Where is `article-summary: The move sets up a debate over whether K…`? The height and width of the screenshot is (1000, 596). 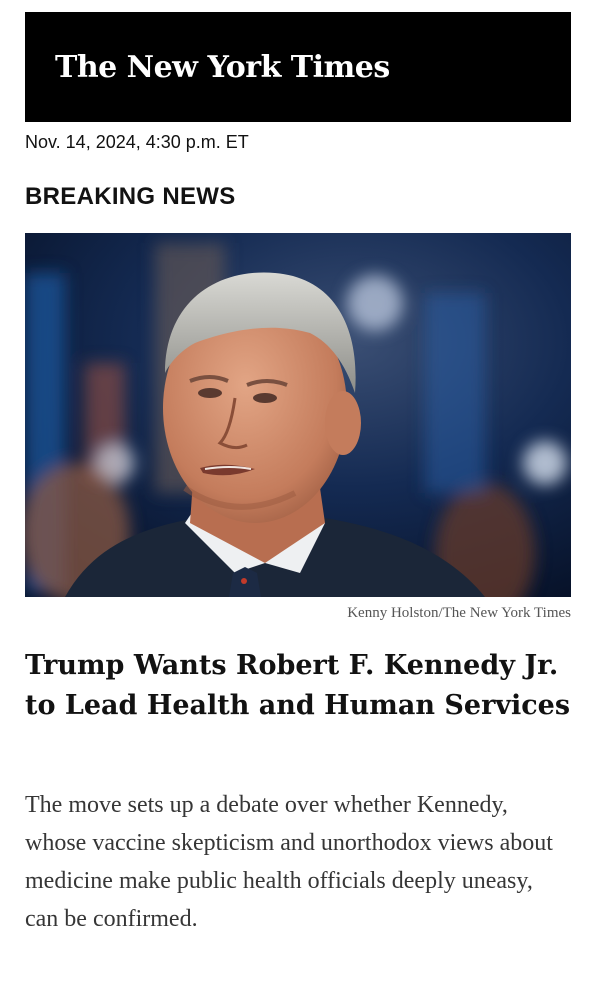 article-summary: The move sets up a debate over whether K… is located at coordinates (289, 862).